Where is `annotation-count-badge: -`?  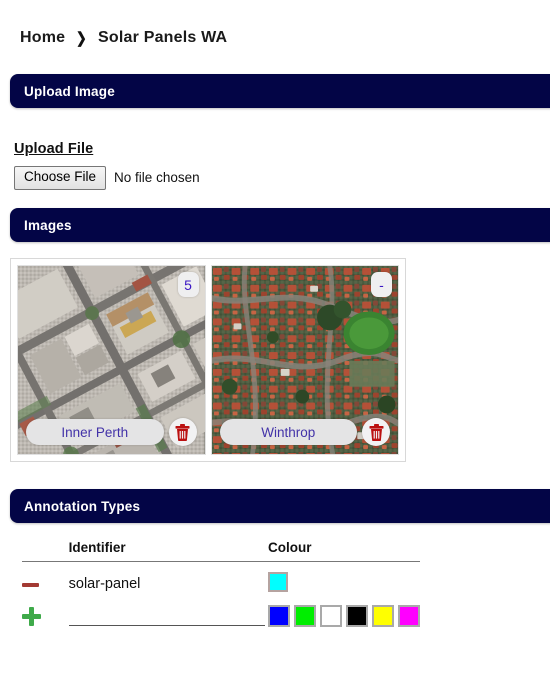
annotation-count-badge: - is located at coordinates (381, 284).